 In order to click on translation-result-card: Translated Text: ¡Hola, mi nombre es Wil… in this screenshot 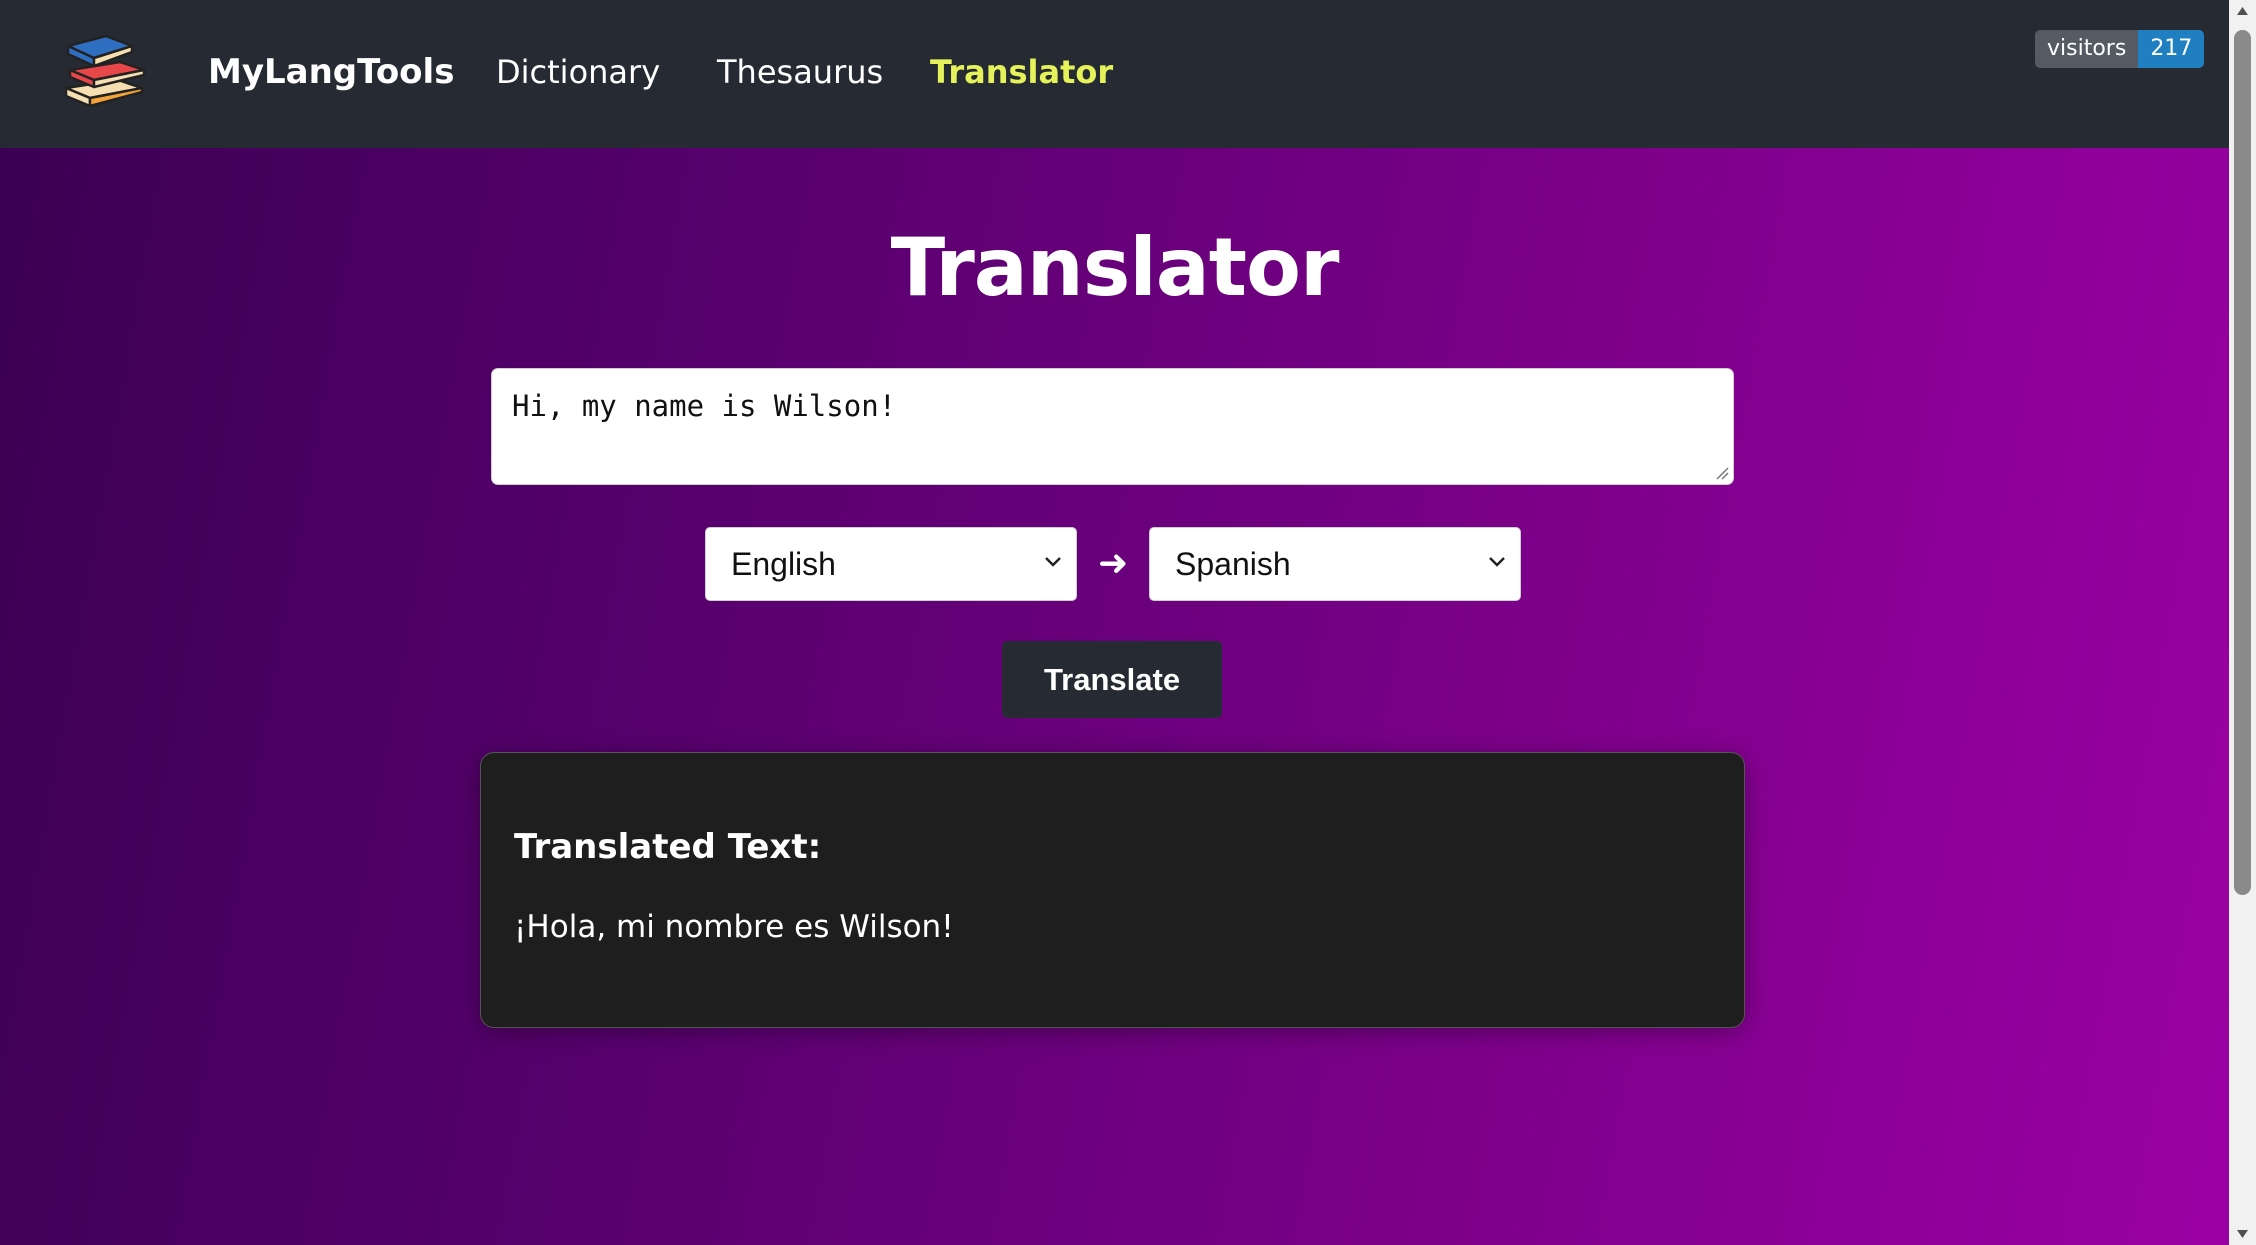, I will do `click(1112, 890)`.